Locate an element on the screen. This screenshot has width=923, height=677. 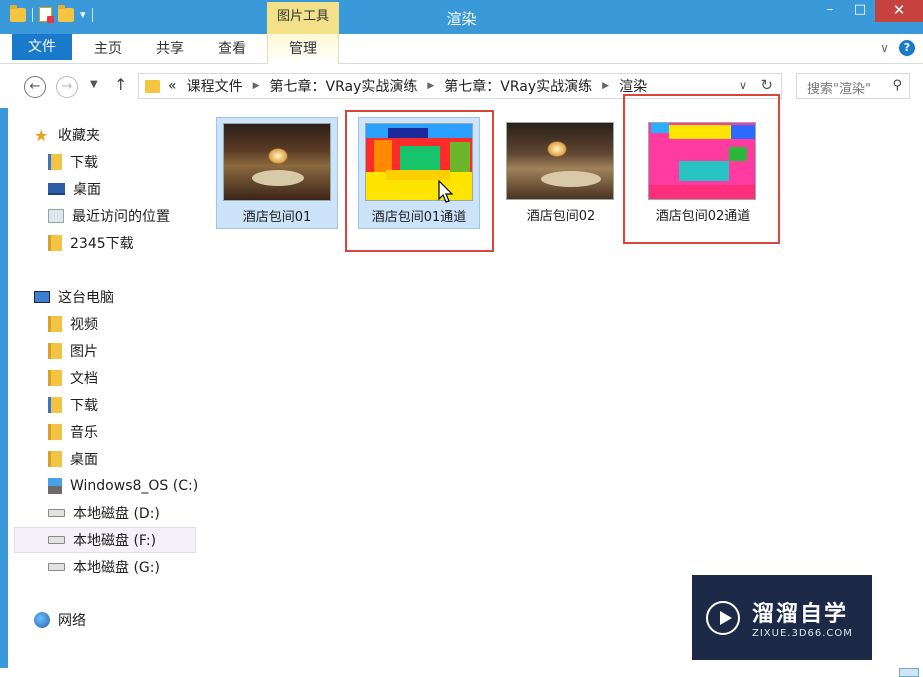
mouse-cursor-icon is located at coordinates (446, 191).